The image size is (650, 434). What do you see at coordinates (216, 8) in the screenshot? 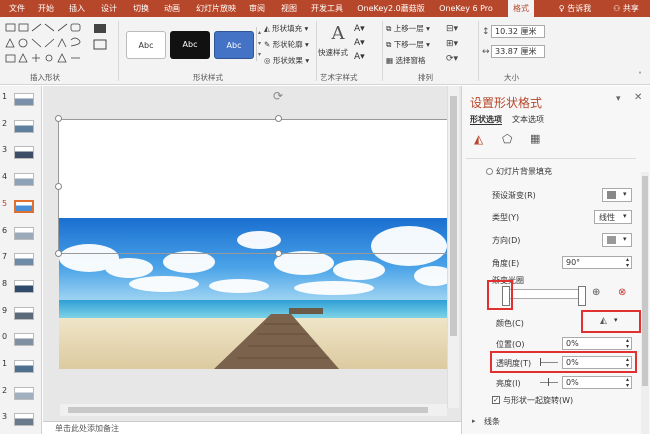
I see `tab-slideshow: 幻灯片放映` at bounding box center [216, 8].